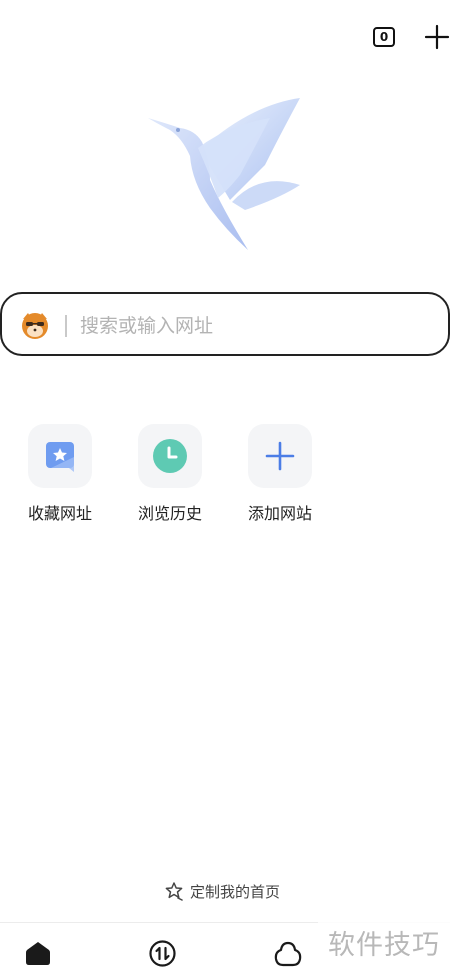  What do you see at coordinates (169, 513) in the screenshot?
I see `shortcut-label: 浏览历史` at bounding box center [169, 513].